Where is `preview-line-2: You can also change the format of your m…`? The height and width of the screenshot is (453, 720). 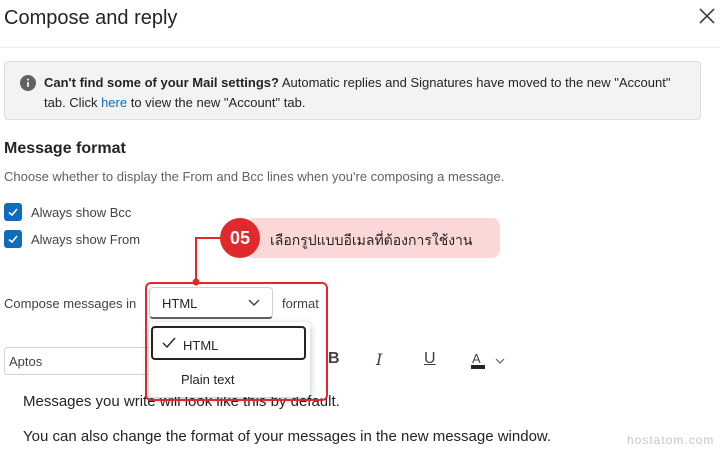 preview-line-2: You can also change the format of your m… is located at coordinates (287, 436).